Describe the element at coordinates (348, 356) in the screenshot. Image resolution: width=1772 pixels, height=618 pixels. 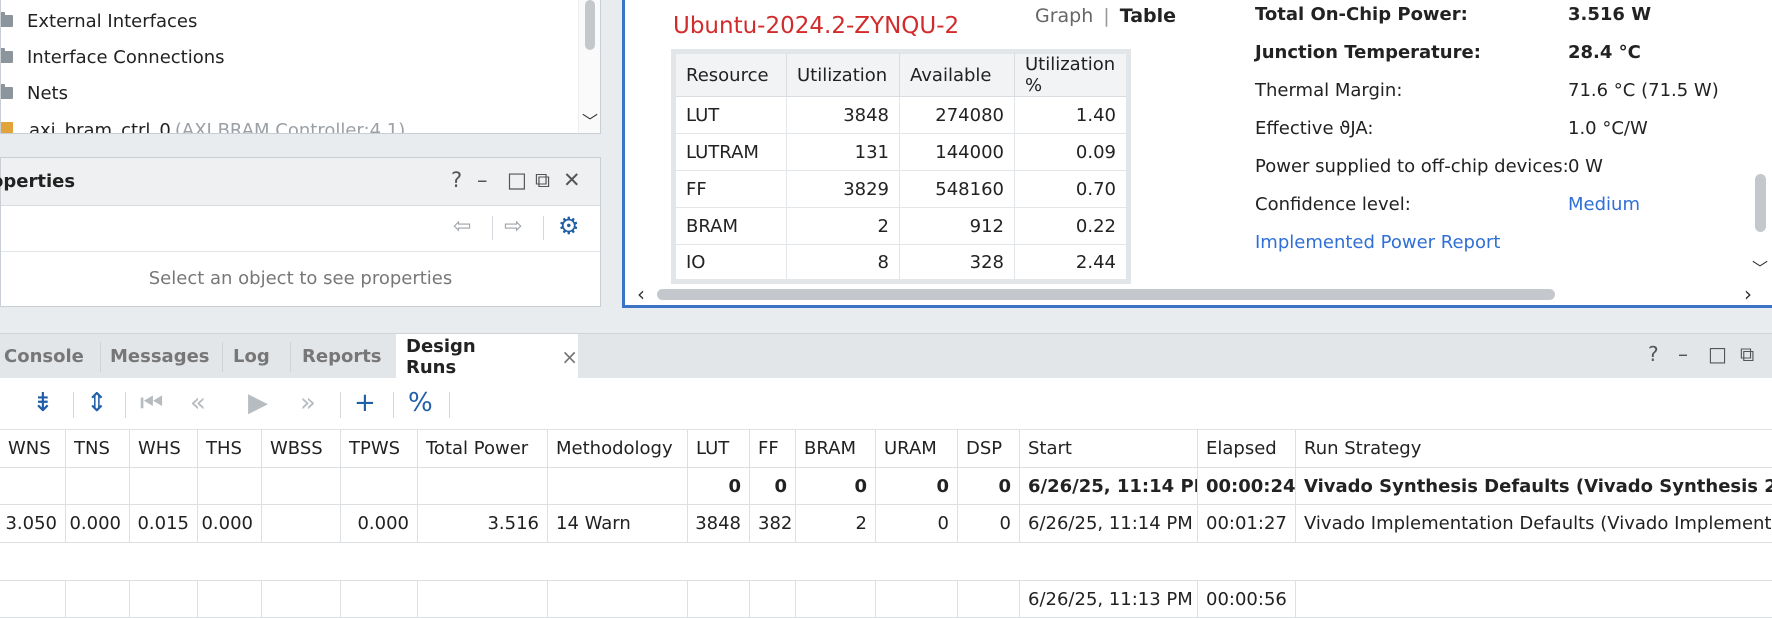
I see `tab-reports: Reports` at that location.